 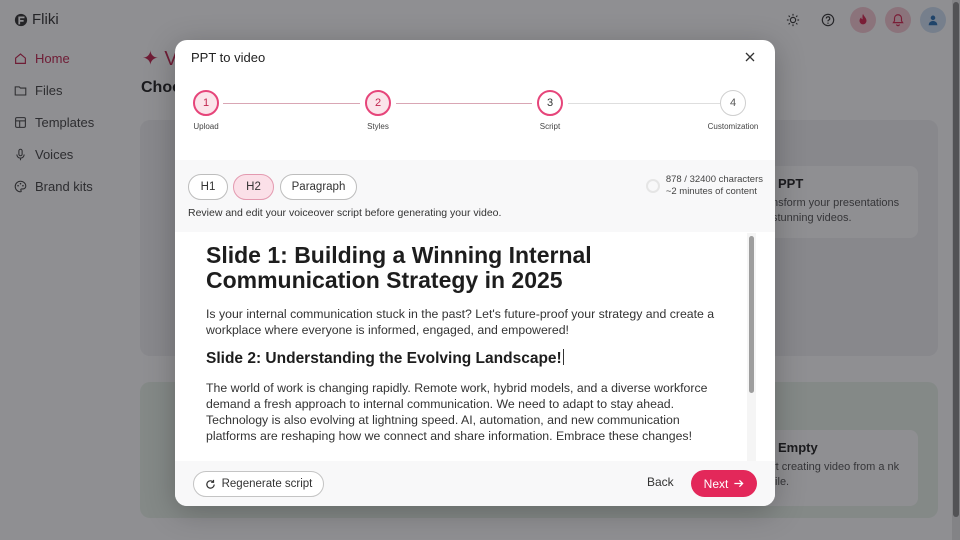 What do you see at coordinates (714, 179) in the screenshot?
I see `character-count: 878 / 32400 characters` at bounding box center [714, 179].